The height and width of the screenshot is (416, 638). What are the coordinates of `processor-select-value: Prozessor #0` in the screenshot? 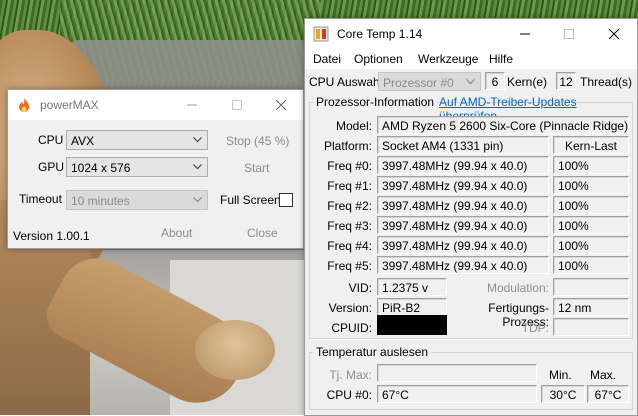 It's located at (418, 83).